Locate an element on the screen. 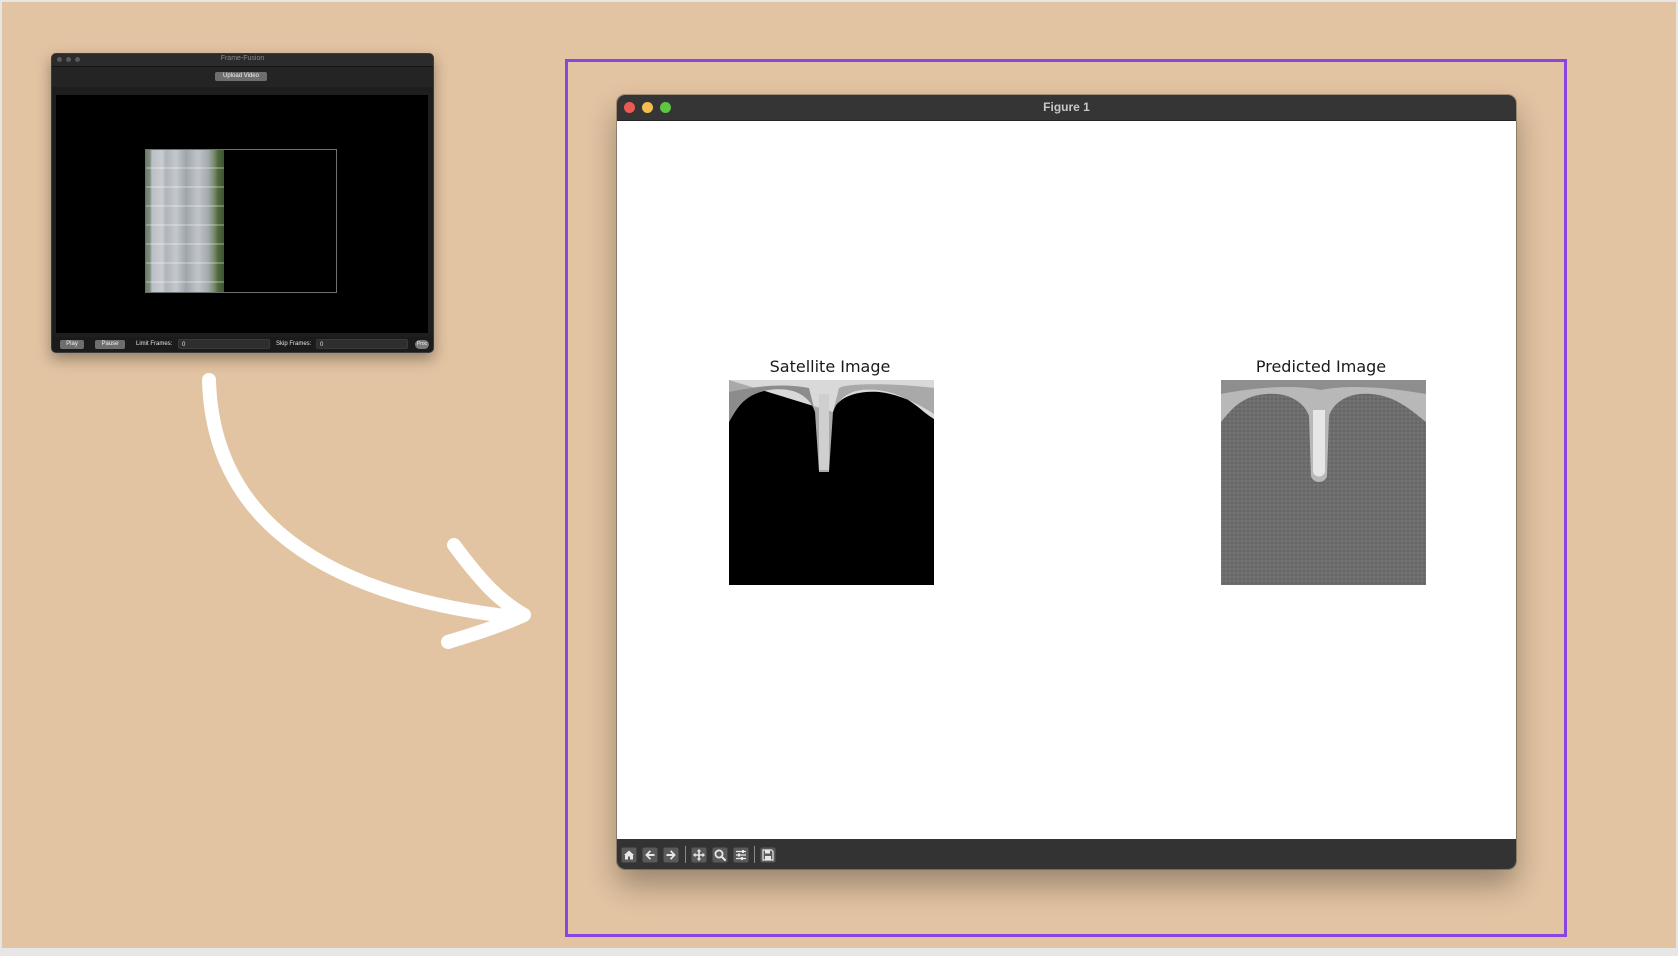 The width and height of the screenshot is (1678, 956). limit-frames-label: Limit Frames: is located at coordinates (154, 344).